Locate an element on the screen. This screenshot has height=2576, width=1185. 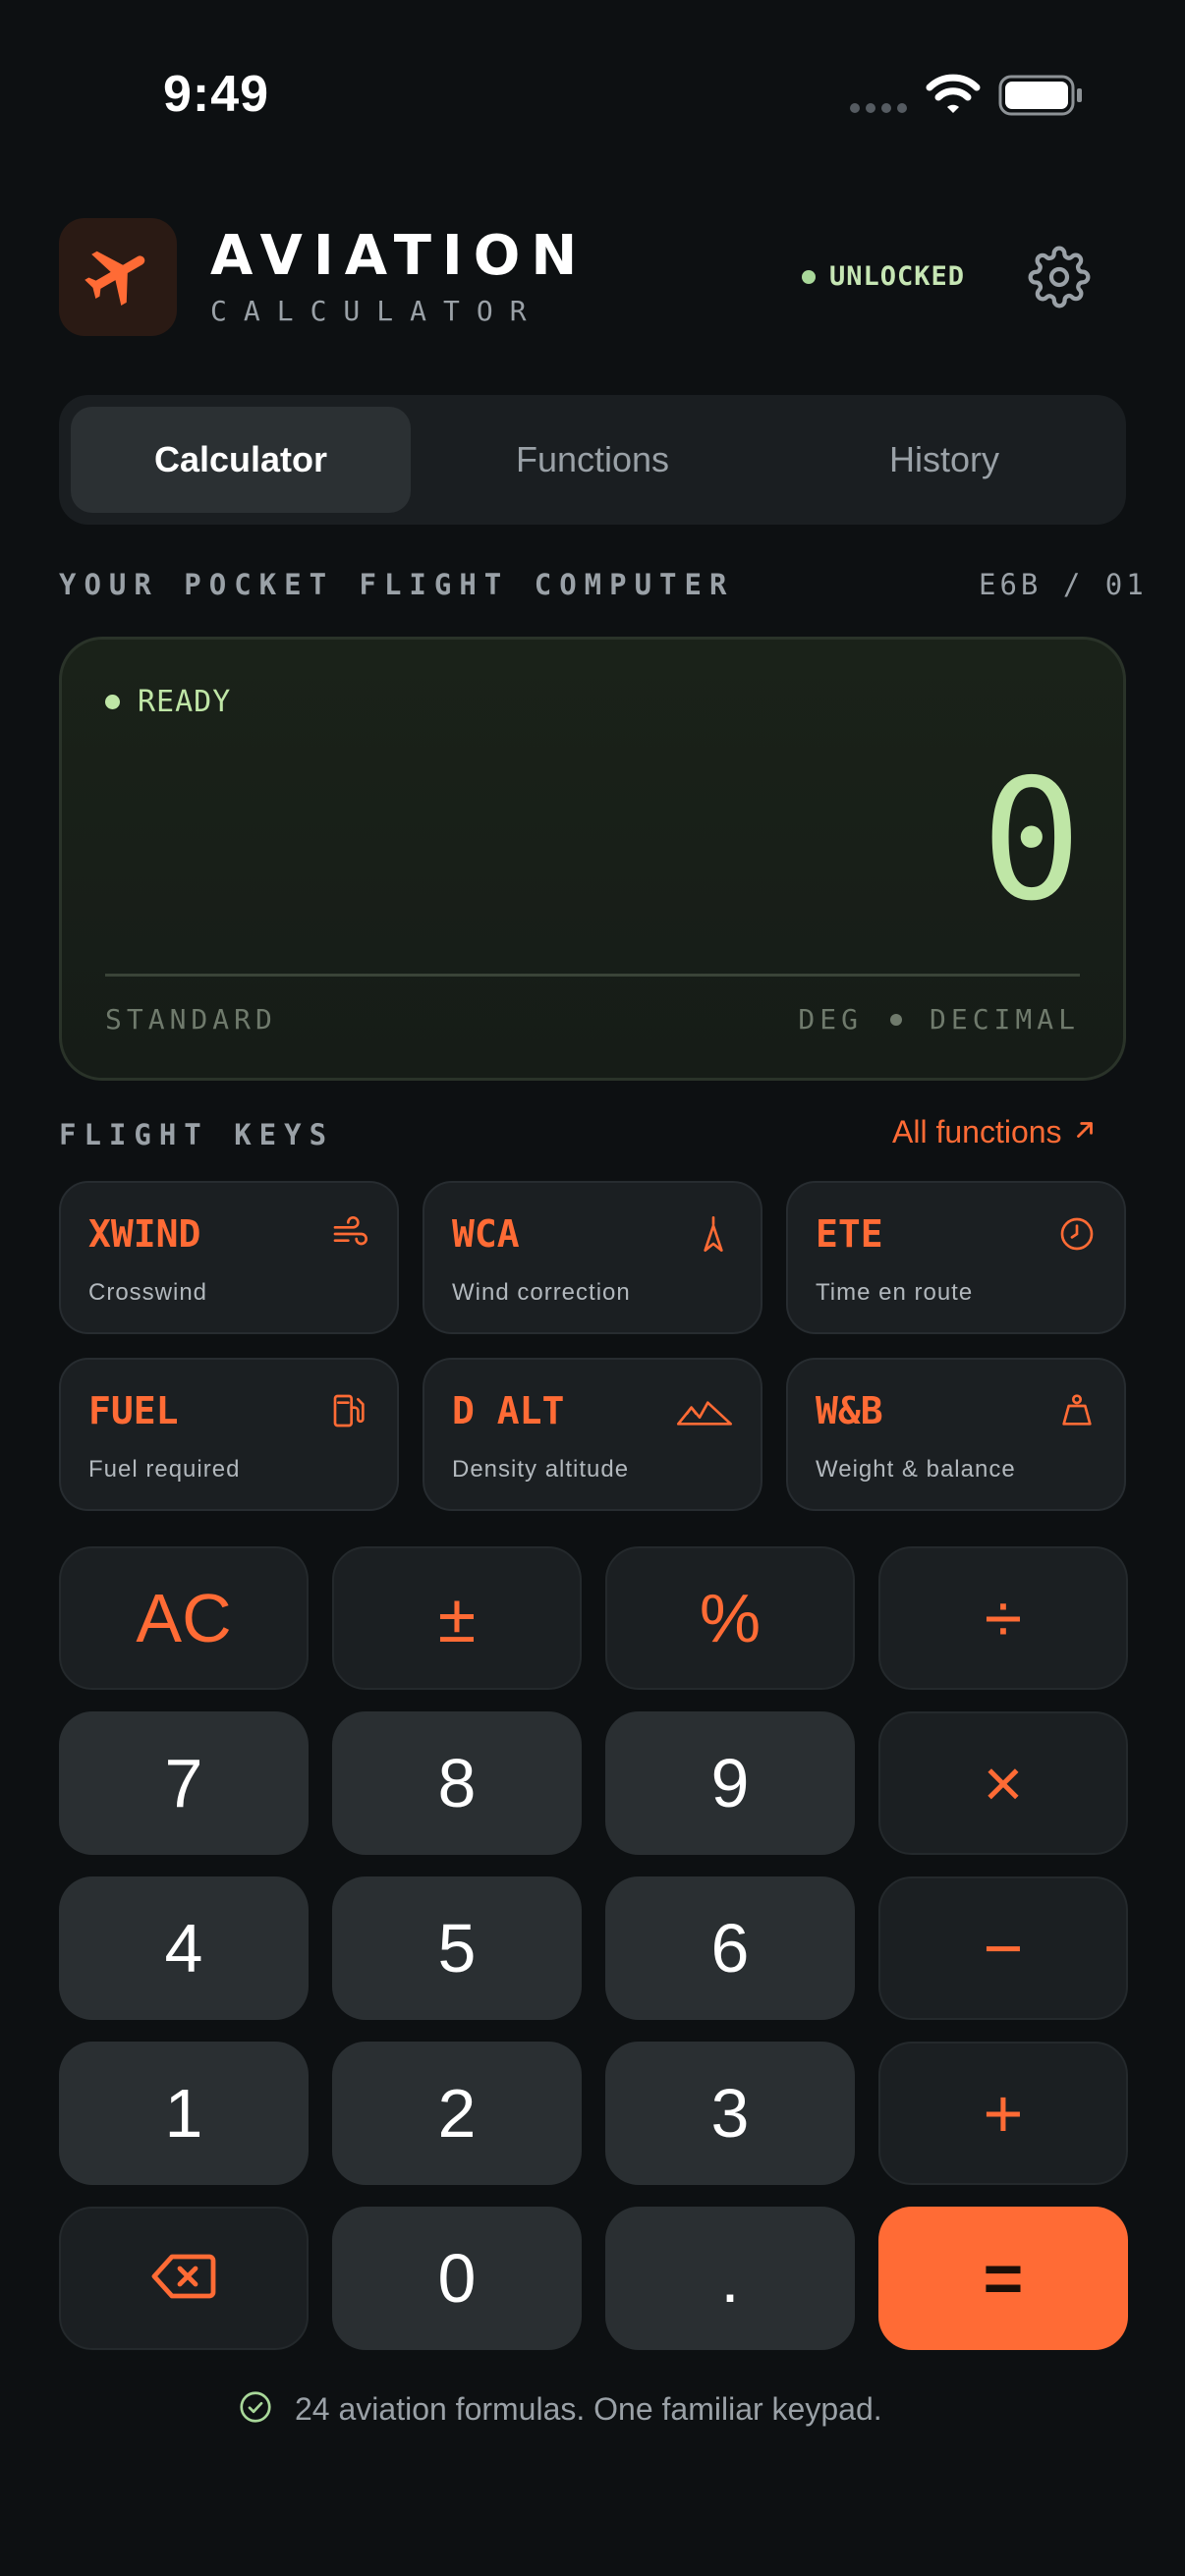
flight-key-code: W&B is located at coordinates (850, 1410).